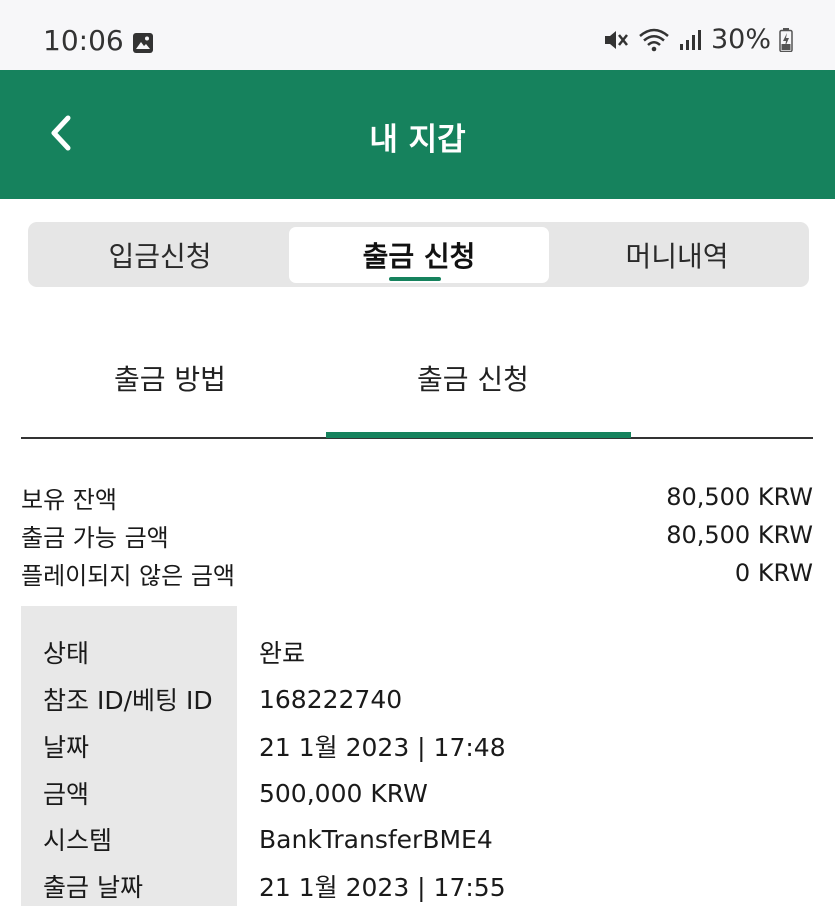 The width and height of the screenshot is (835, 906). I want to click on wallet-segmented-control: 입금신청 출금 신청 머니내역, so click(418, 254).